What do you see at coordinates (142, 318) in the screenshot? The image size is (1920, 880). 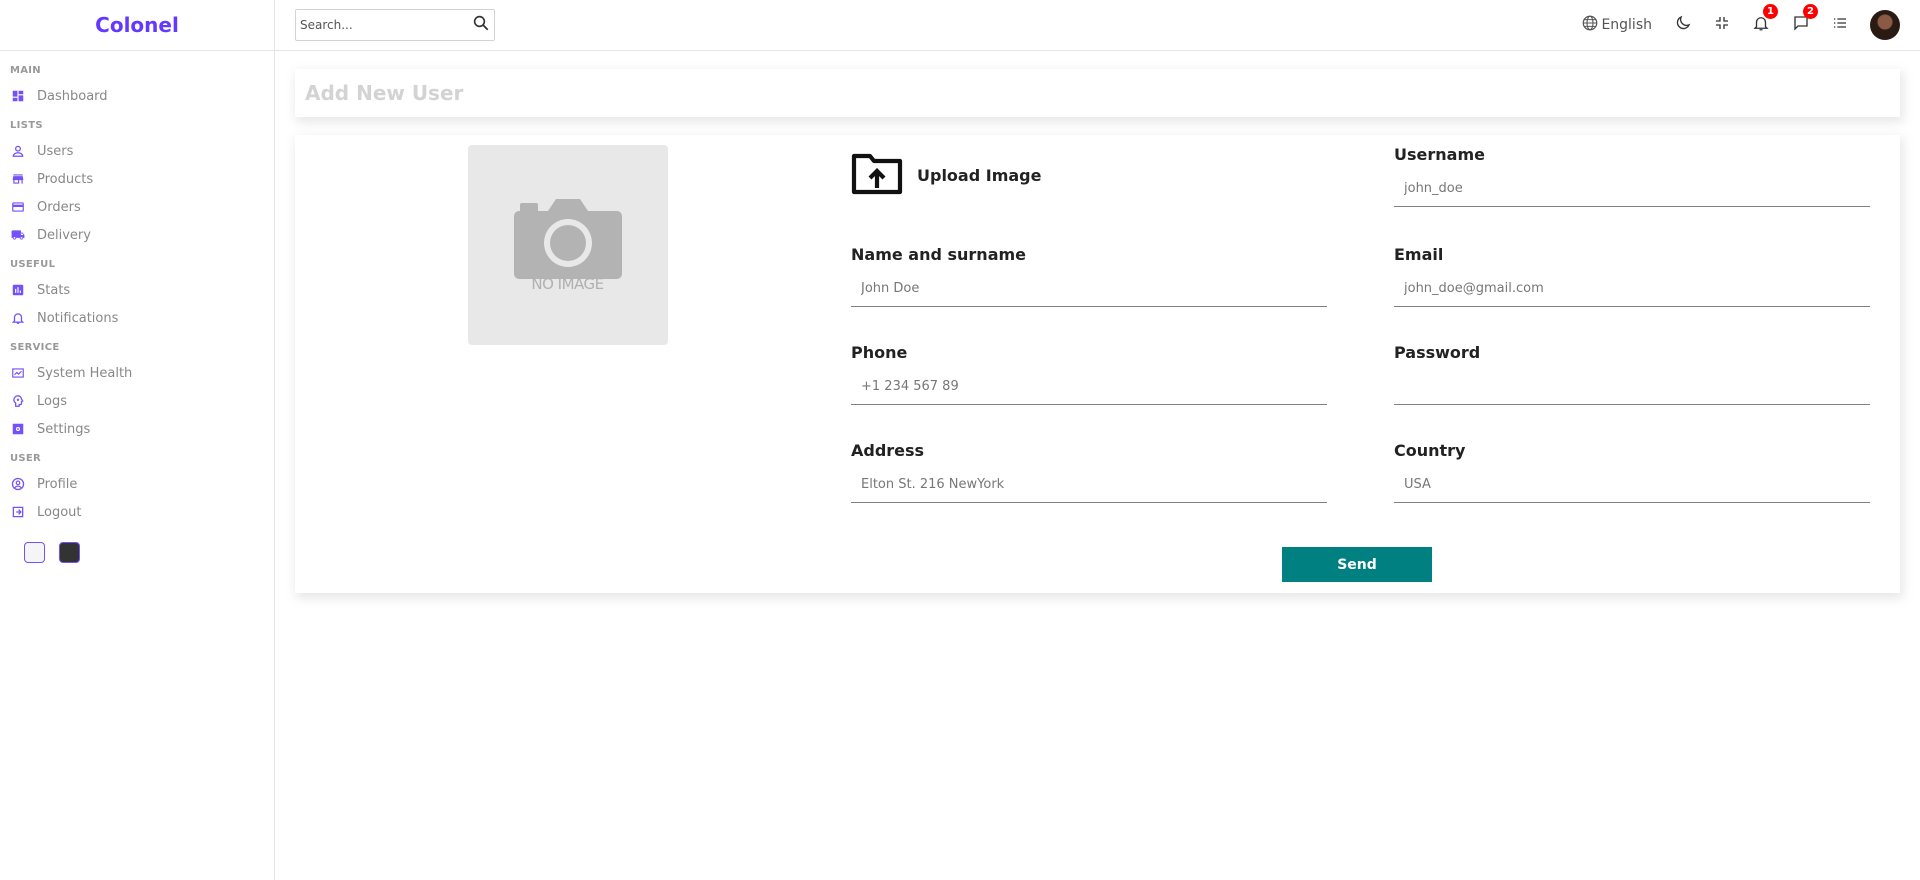 I see `sidebar-item-notifications: Notifications` at bounding box center [142, 318].